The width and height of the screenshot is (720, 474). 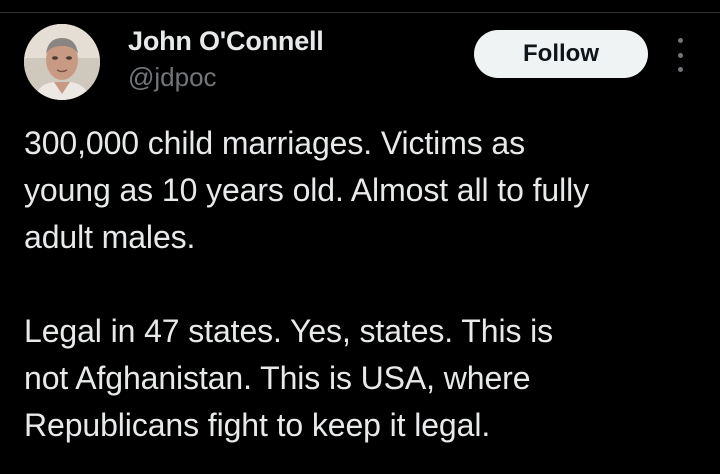 I want to click on profile-photo-icon, so click(x=62, y=62).